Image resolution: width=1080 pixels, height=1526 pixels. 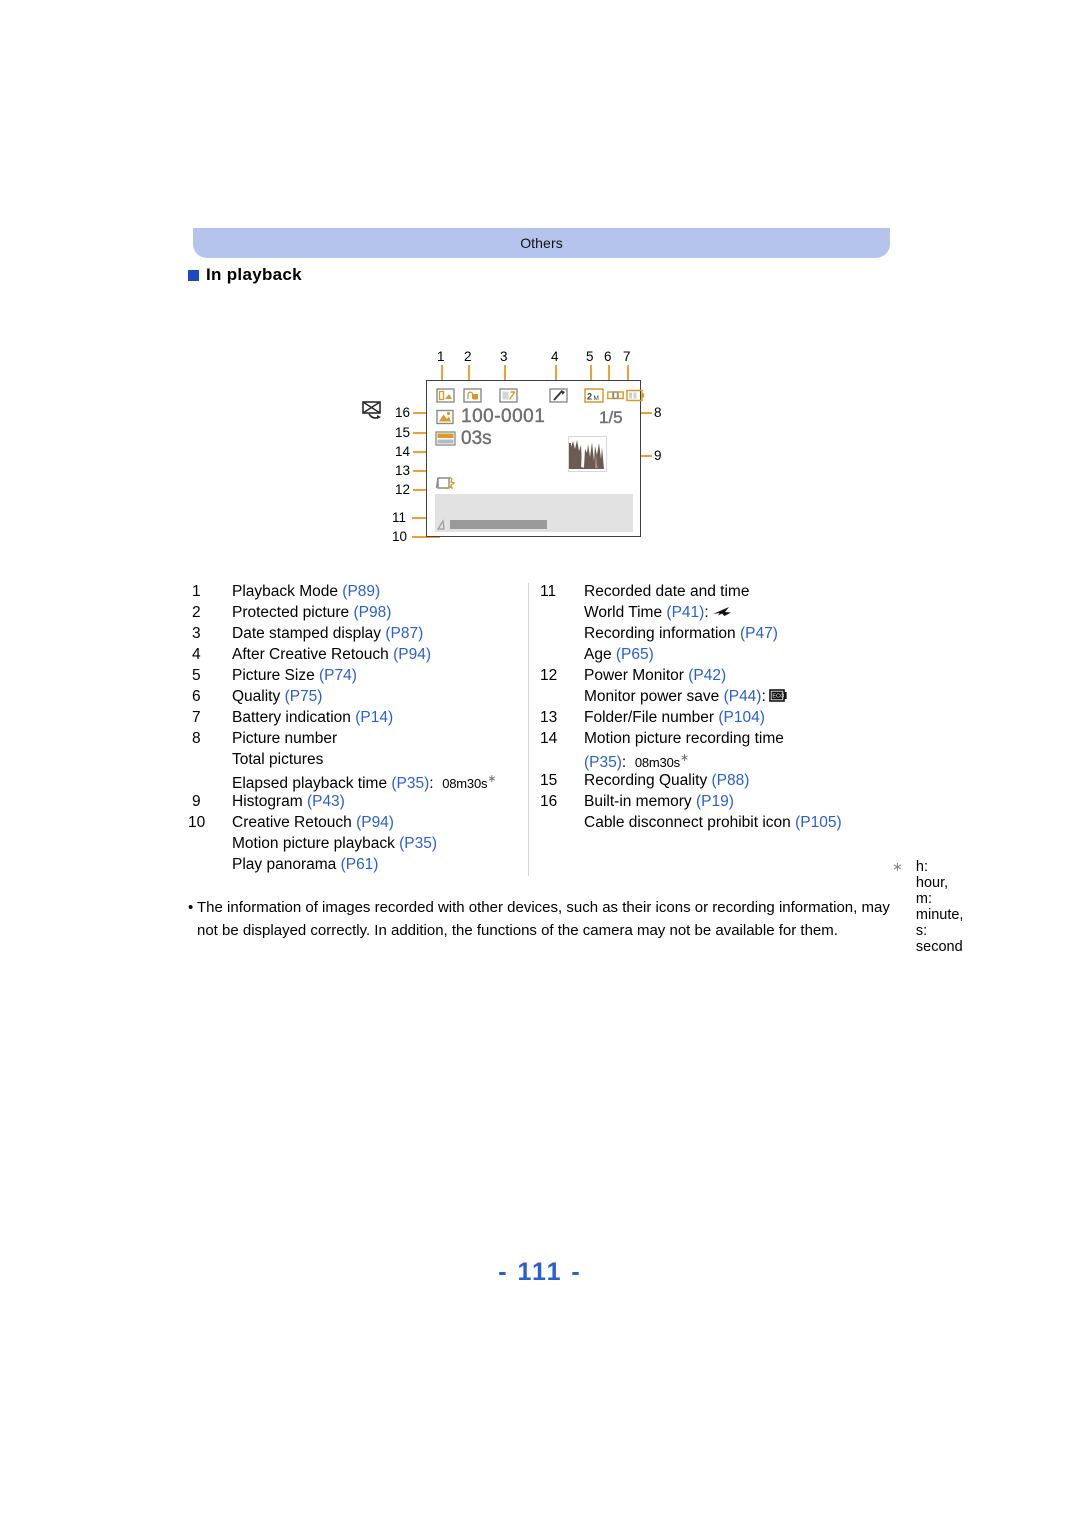 I want to click on legend-row-8-elapsed: Elapsed playback time (P35): 08m30s∗, so click(x=353, y=782).